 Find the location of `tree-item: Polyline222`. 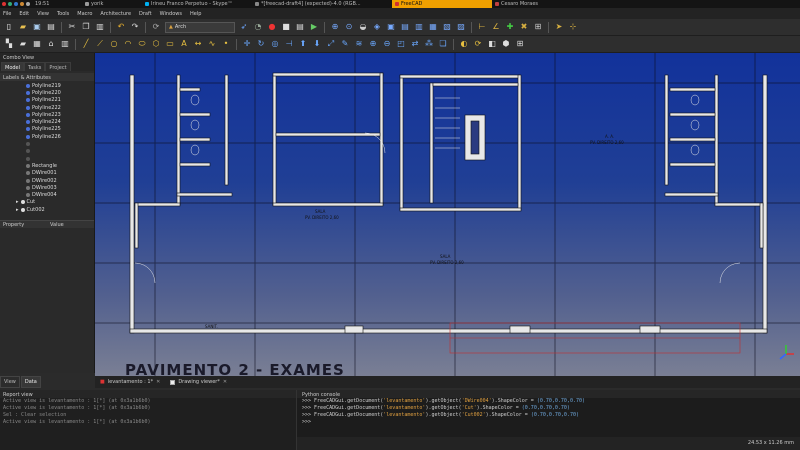

tree-item: Polyline222 is located at coordinates (47, 107).